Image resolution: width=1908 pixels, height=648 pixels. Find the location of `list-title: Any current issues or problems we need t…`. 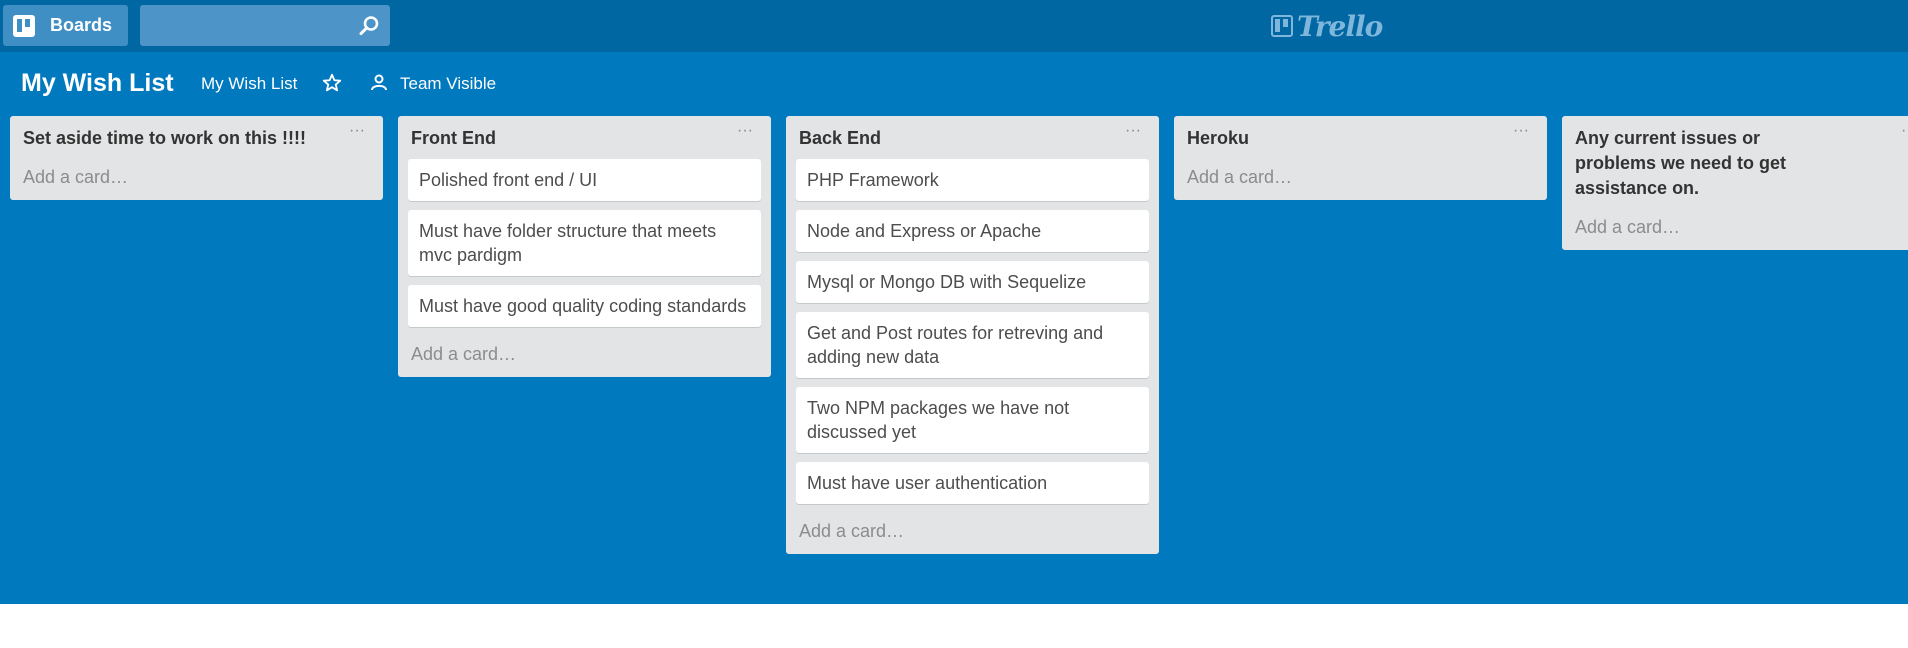

list-title: Any current issues or problems we need t… is located at coordinates (1730, 163).